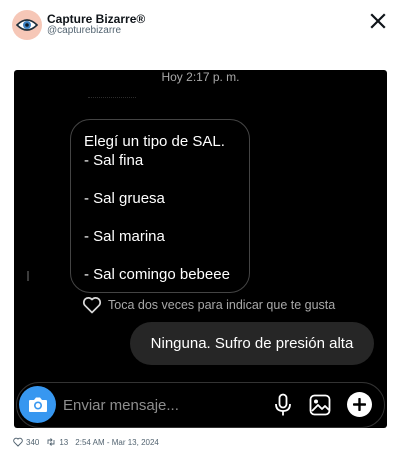 The width and height of the screenshot is (400, 456). What do you see at coordinates (222, 305) in the screenshot?
I see `like-hint-text: Toca dos veces para indicar que te gusta` at bounding box center [222, 305].